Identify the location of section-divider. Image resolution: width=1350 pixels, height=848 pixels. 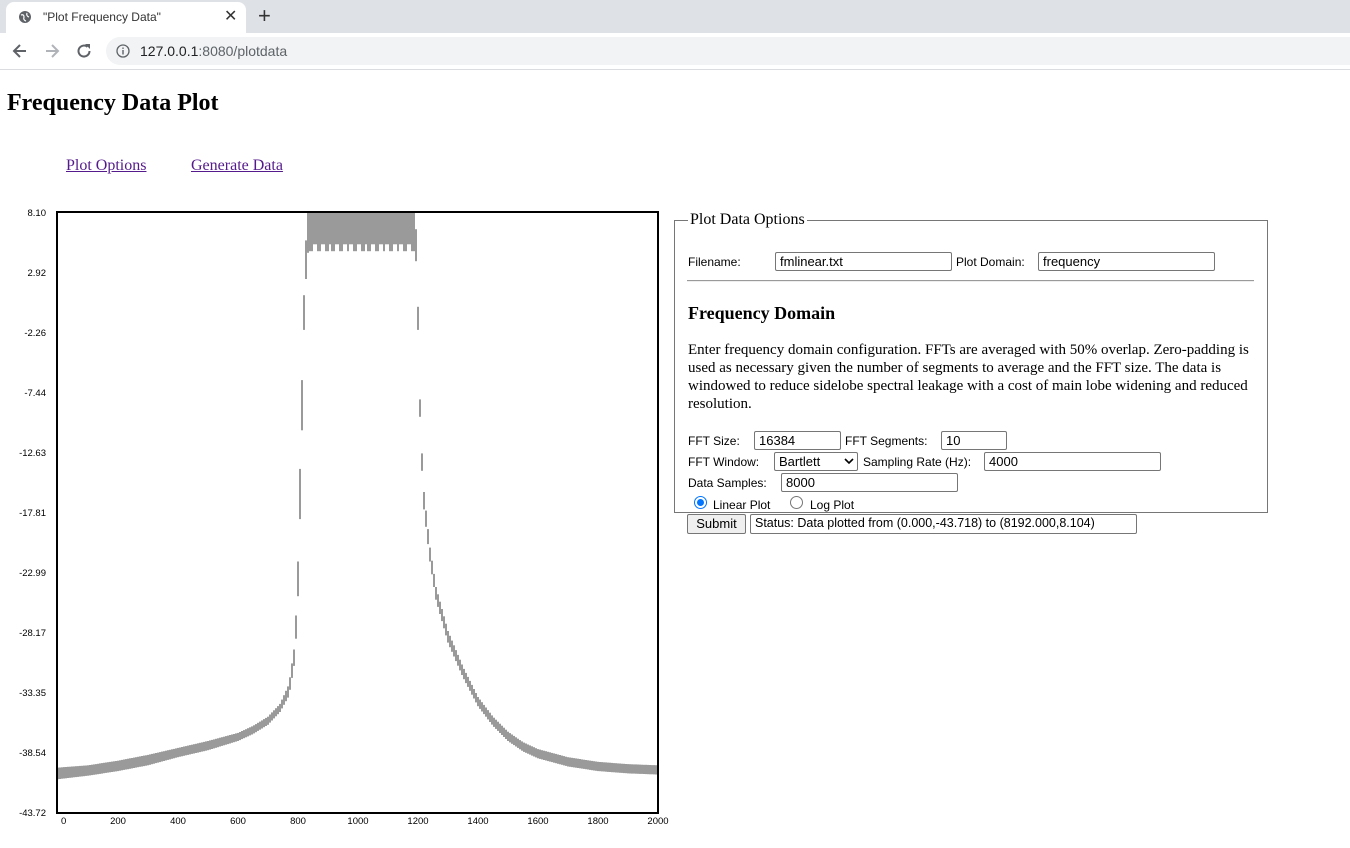
(970, 281).